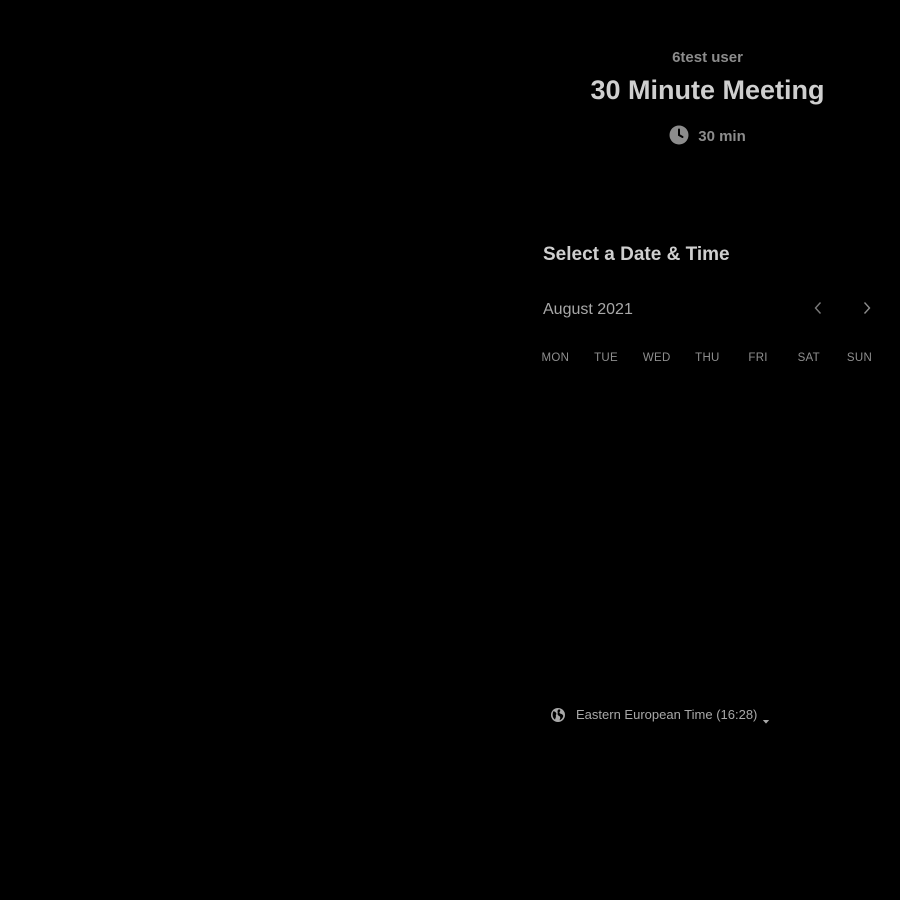  What do you see at coordinates (808, 358) in the screenshot?
I see `weekday-label: SAT` at bounding box center [808, 358].